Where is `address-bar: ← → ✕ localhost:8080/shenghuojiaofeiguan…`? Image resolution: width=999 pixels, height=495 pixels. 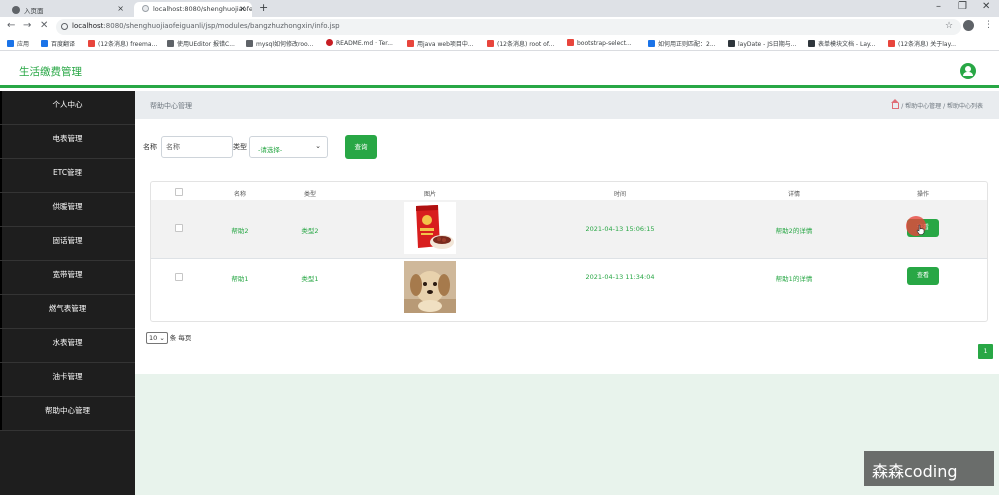 address-bar: ← → ✕ localhost:8080/shenghuojiaofeiguan… is located at coordinates (499, 27).